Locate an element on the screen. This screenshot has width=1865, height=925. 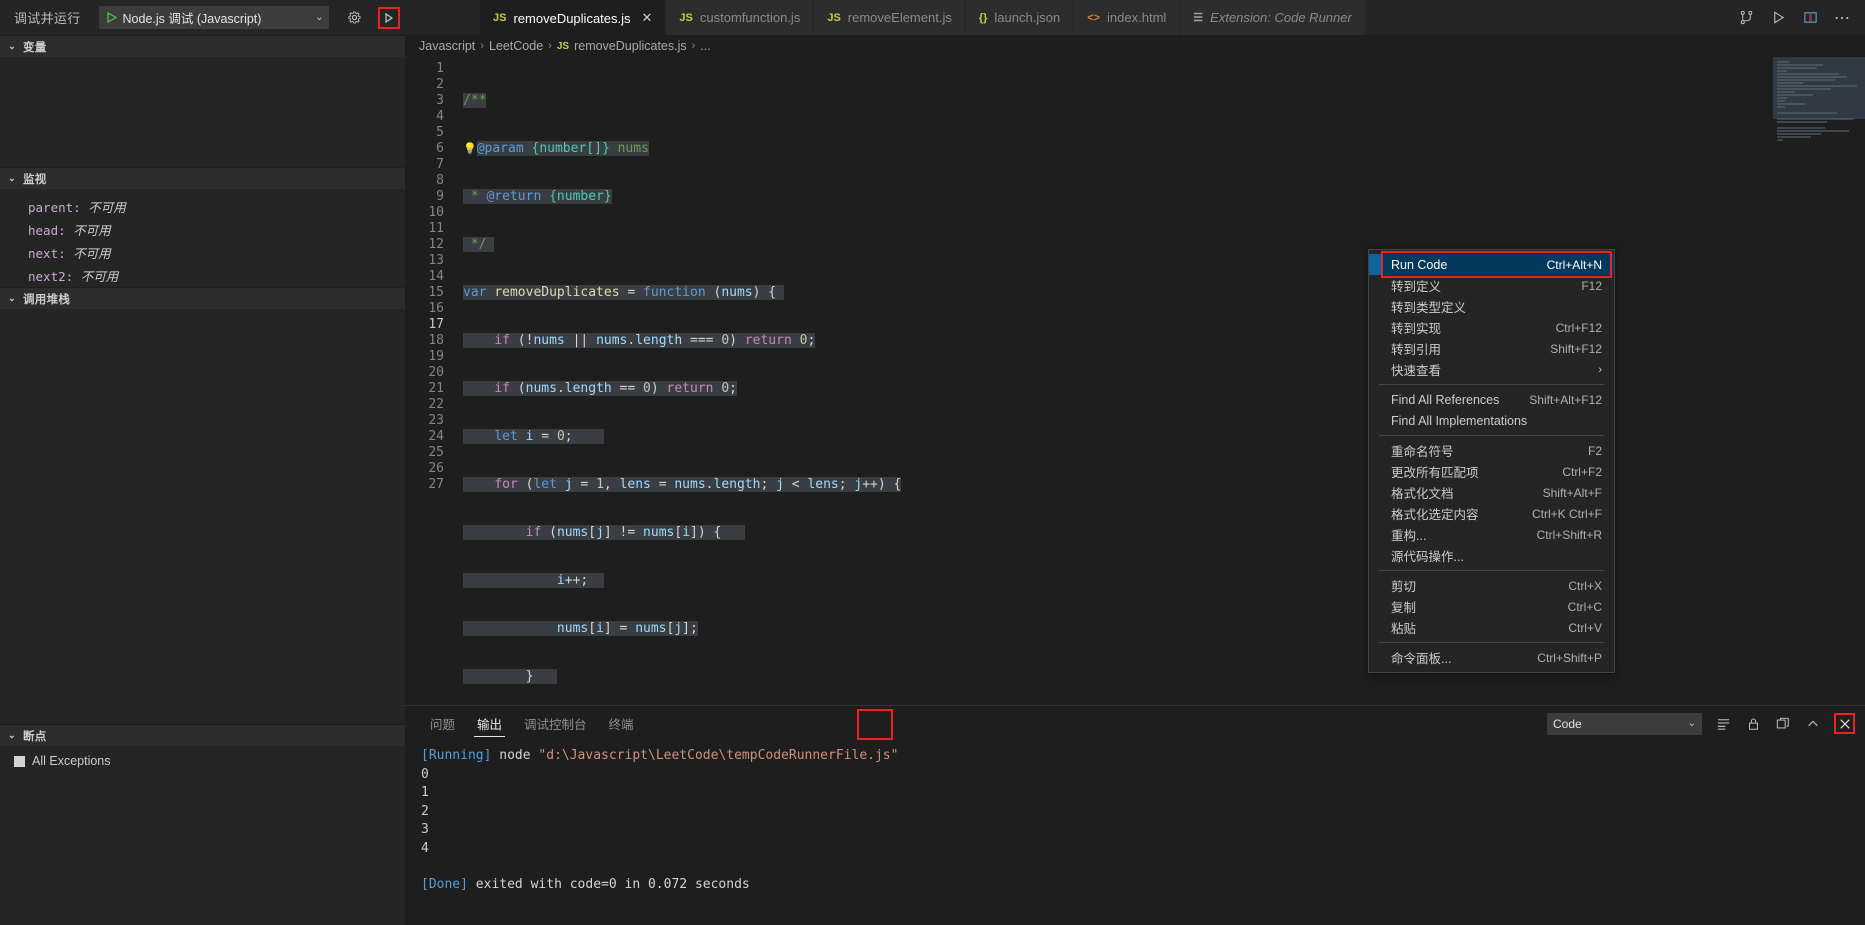
section-header-watch: ⌄ 监视 is located at coordinates (202, 178).